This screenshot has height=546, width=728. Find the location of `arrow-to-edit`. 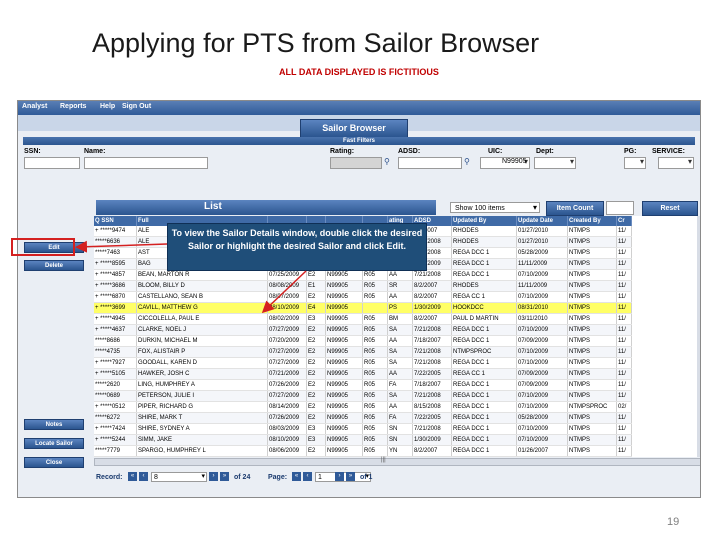

arrow-to-edit is located at coordinates (121, 246).